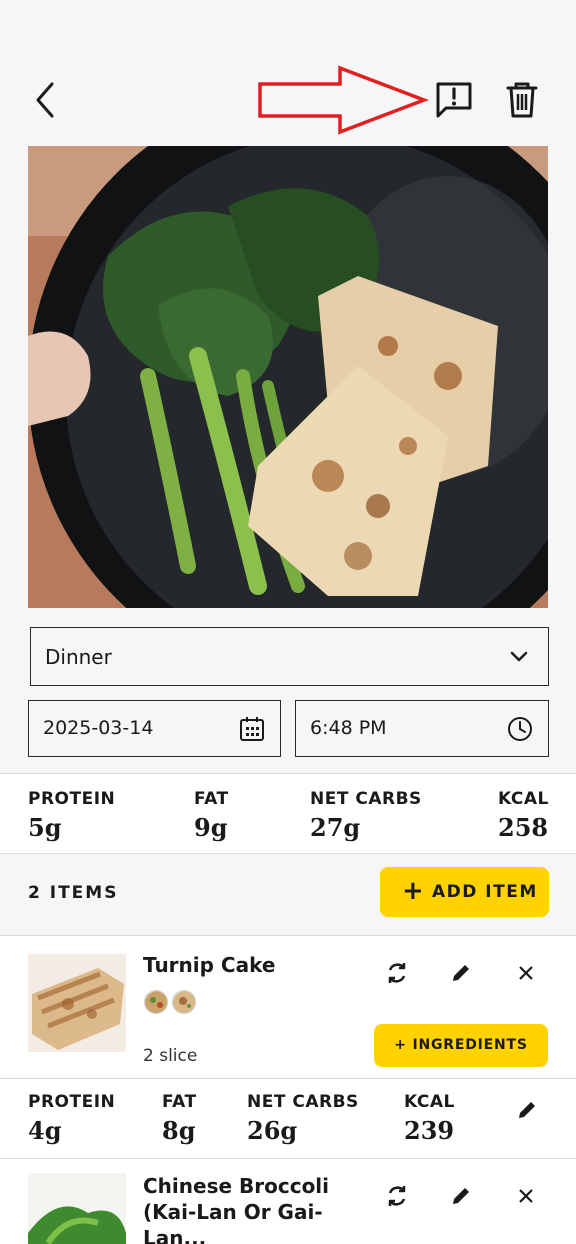 The image size is (576, 1244). What do you see at coordinates (461, 1045) in the screenshot?
I see `add-ingredients-button: + INGREDIENTS` at bounding box center [461, 1045].